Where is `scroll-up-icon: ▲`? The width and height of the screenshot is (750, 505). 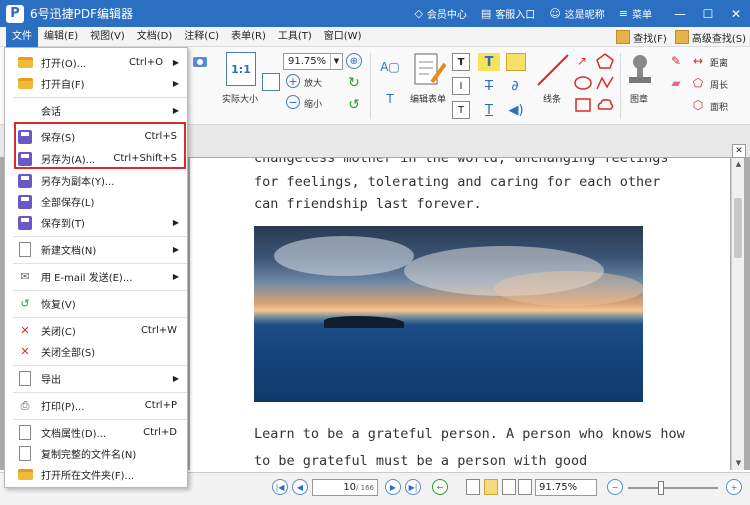
scroll-up-icon: ▲ is located at coordinates (738, 164).